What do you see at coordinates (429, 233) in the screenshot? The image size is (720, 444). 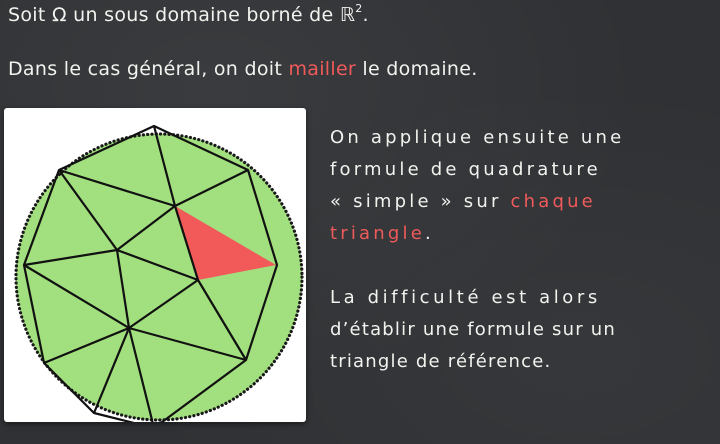 I see `quadrature-line-4-period: .` at bounding box center [429, 233].